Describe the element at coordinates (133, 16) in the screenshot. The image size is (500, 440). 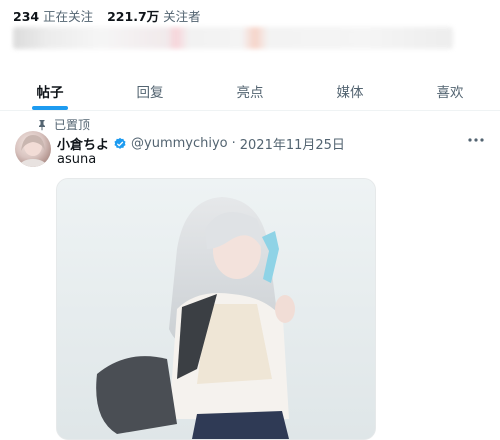
I see `followers-count: 221.7万` at that location.